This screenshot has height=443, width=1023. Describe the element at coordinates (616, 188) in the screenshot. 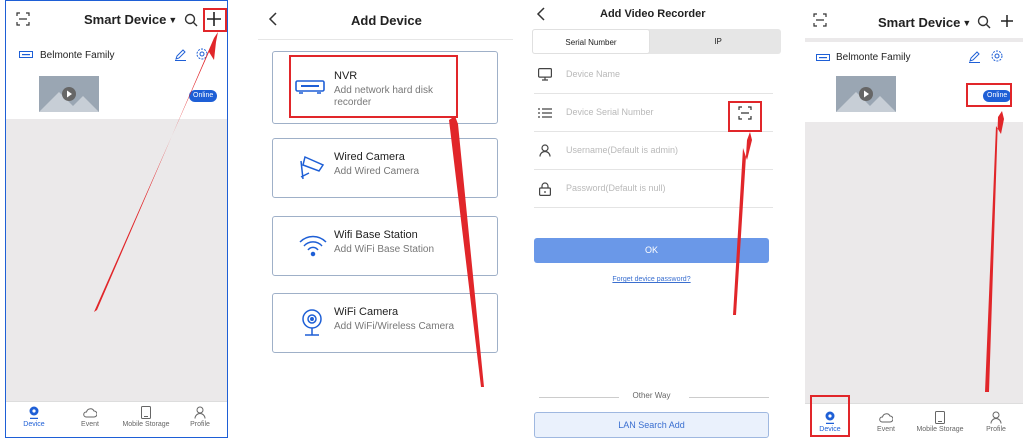

I see `password-placeholder: Password(Default is null)` at that location.